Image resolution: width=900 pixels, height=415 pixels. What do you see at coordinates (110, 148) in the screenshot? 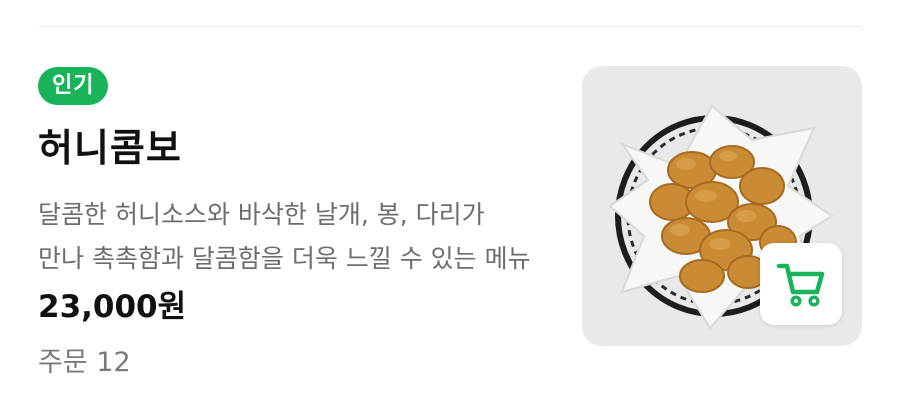
I see `item-name: 허니콤보` at bounding box center [110, 148].